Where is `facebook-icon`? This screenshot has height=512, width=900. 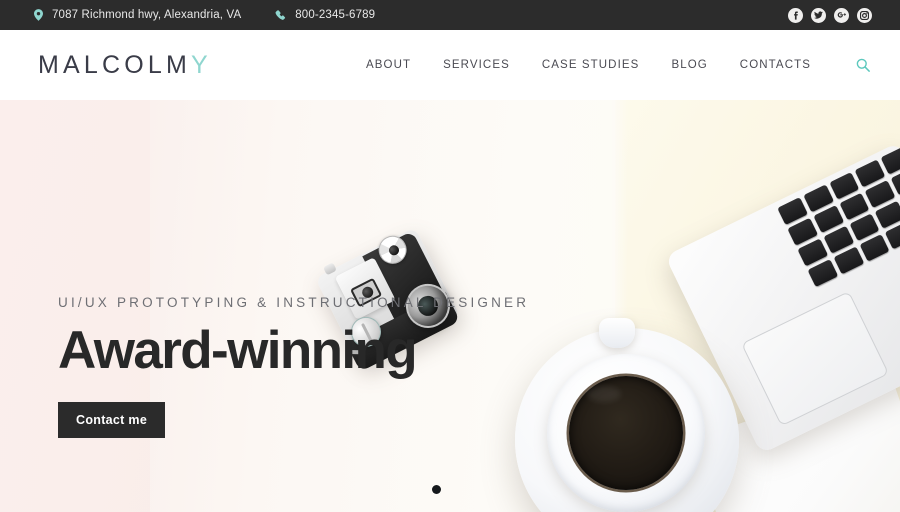 facebook-icon is located at coordinates (795, 15).